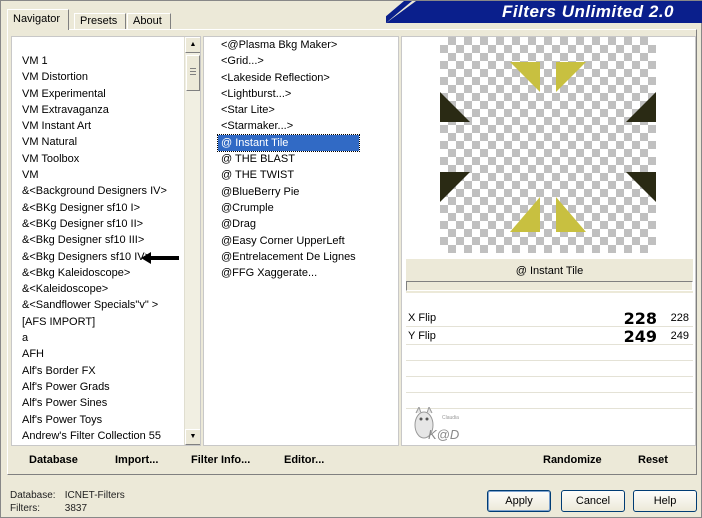  What do you see at coordinates (549, 318) in the screenshot?
I see `param-x-flip: X Flip 228 228` at bounding box center [549, 318].